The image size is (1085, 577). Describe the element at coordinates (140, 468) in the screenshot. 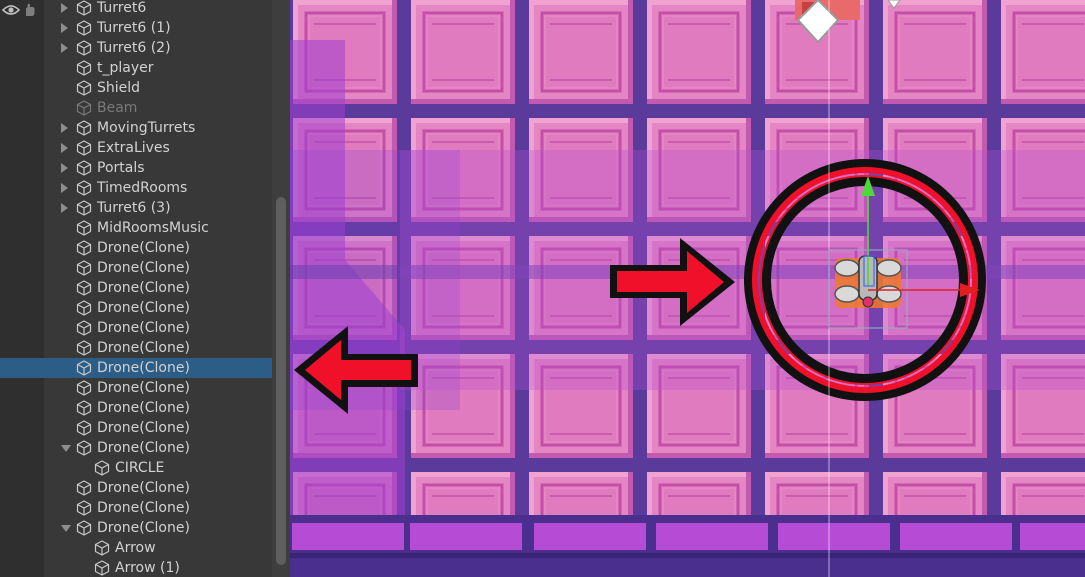

I see `hierarchy-item-label: CIRCLE` at that location.